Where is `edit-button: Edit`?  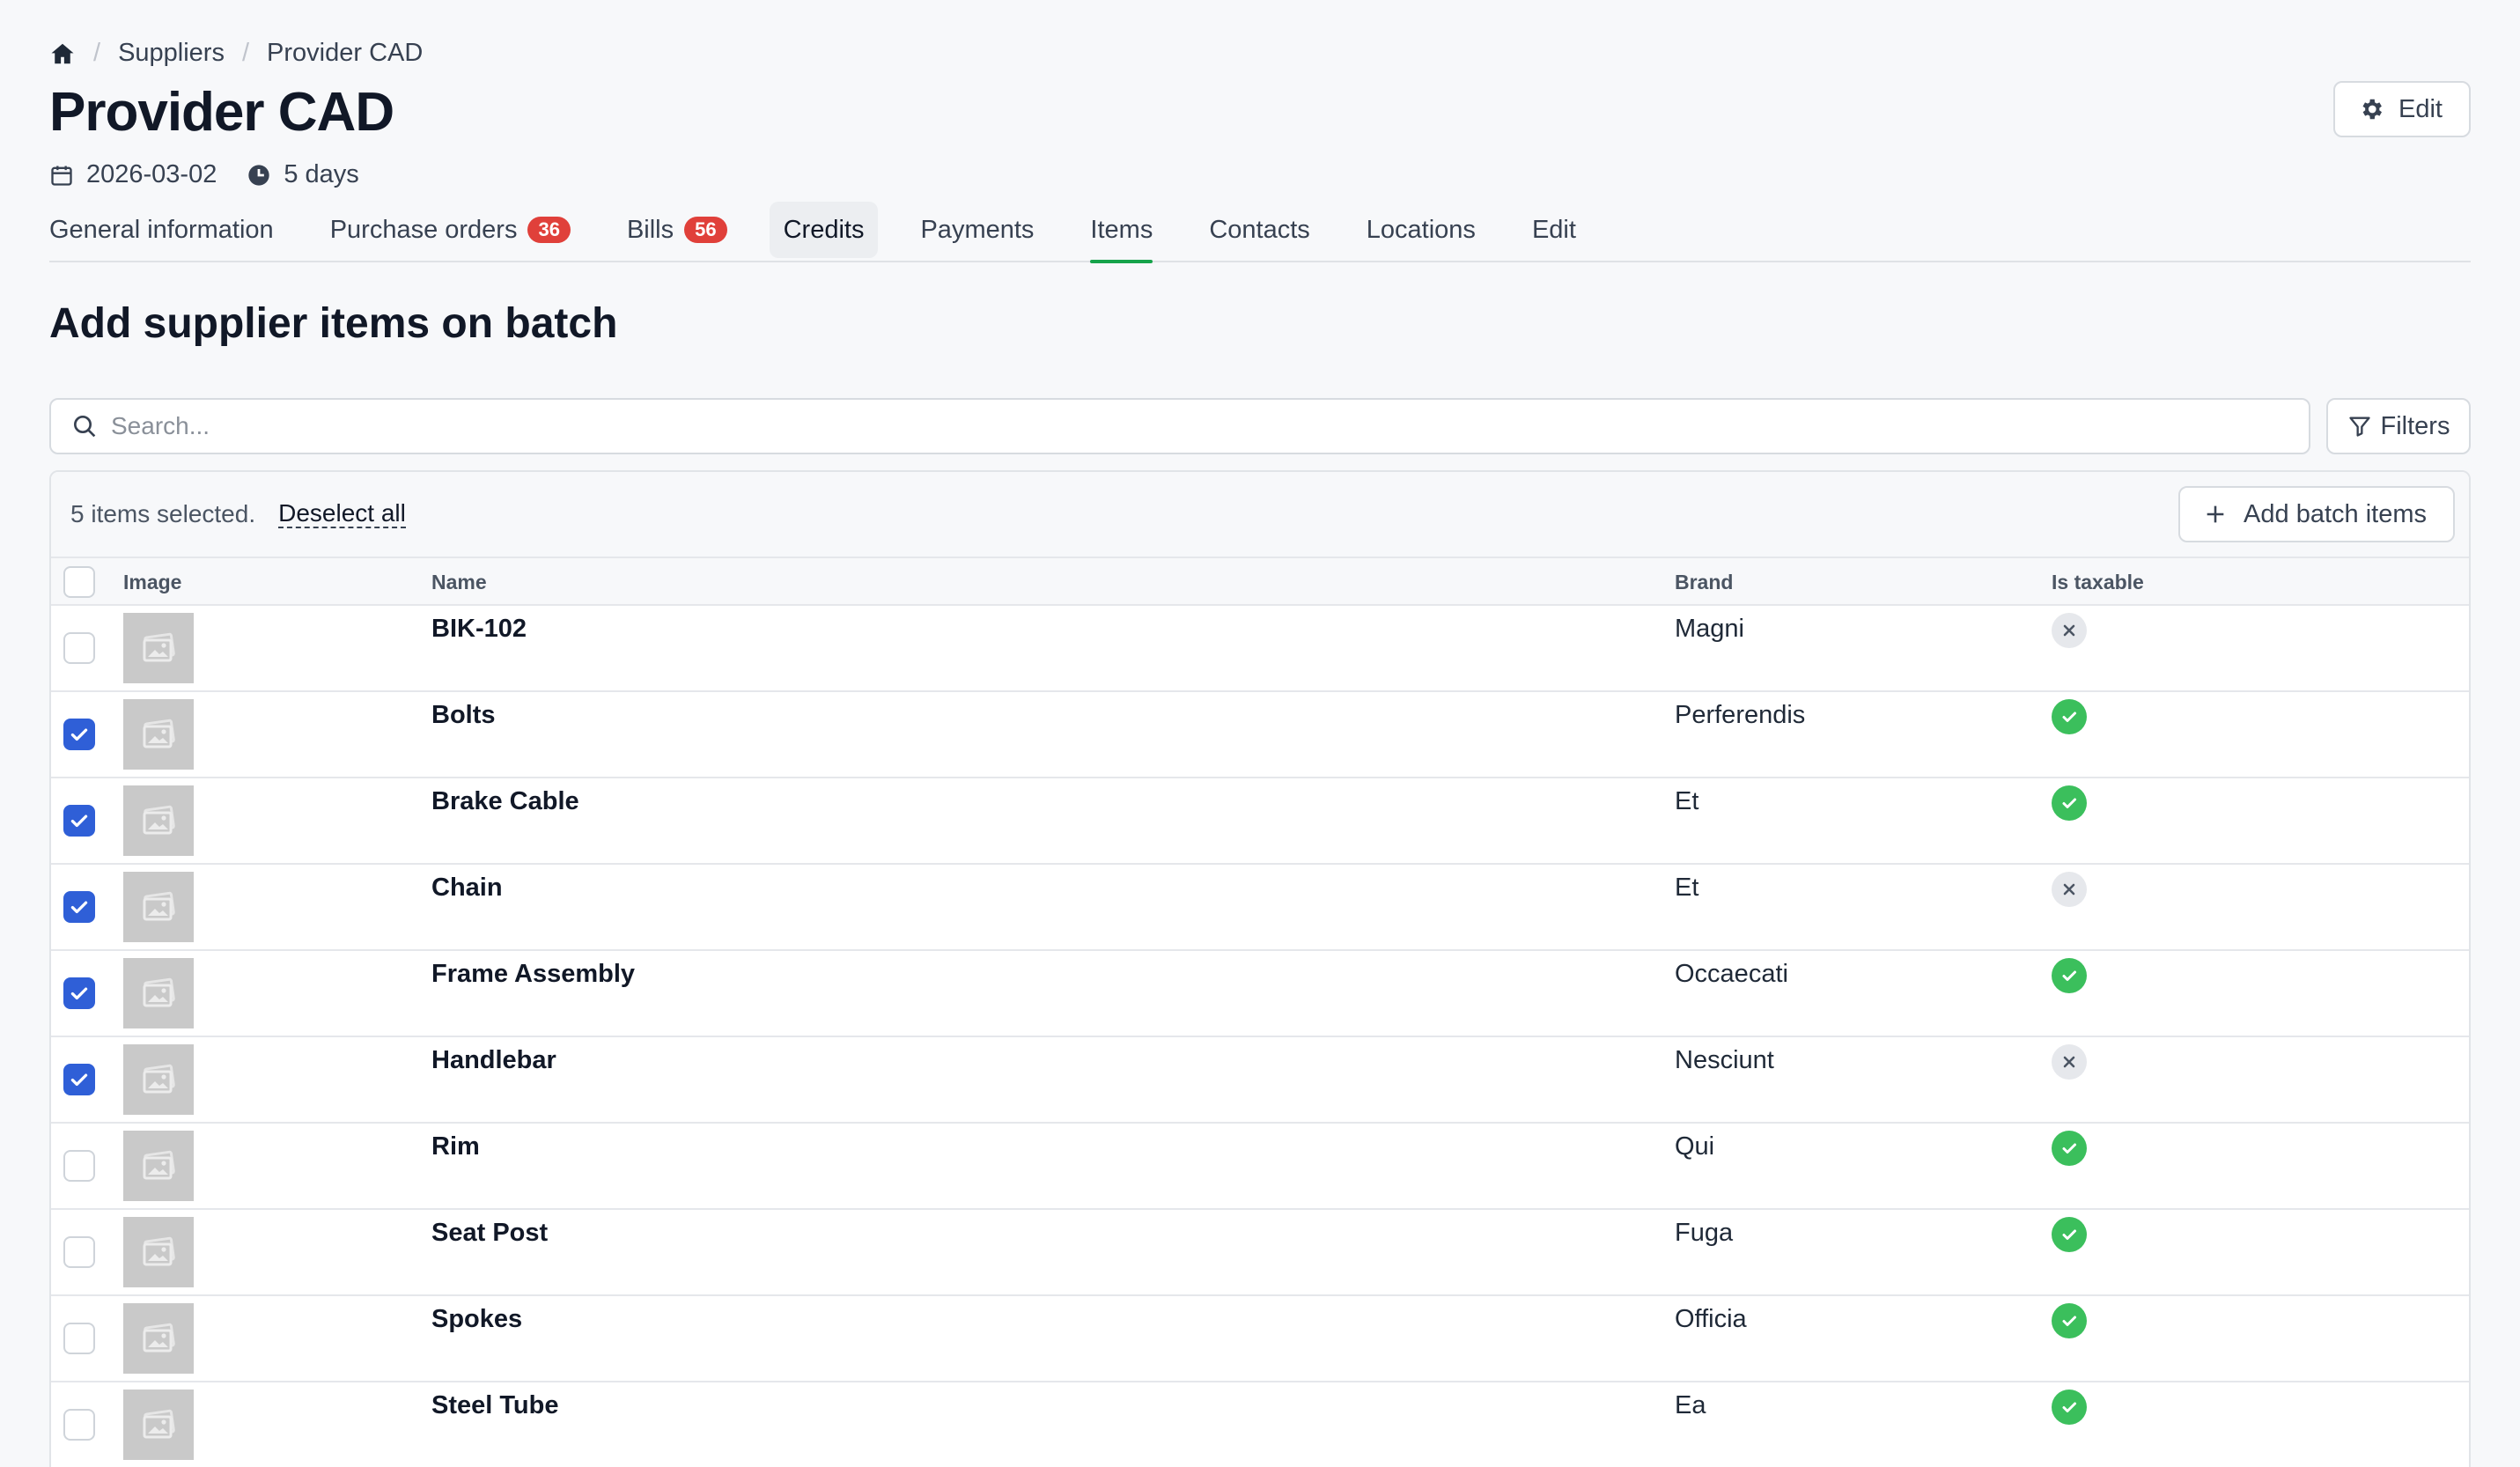 edit-button: Edit is located at coordinates (2402, 109).